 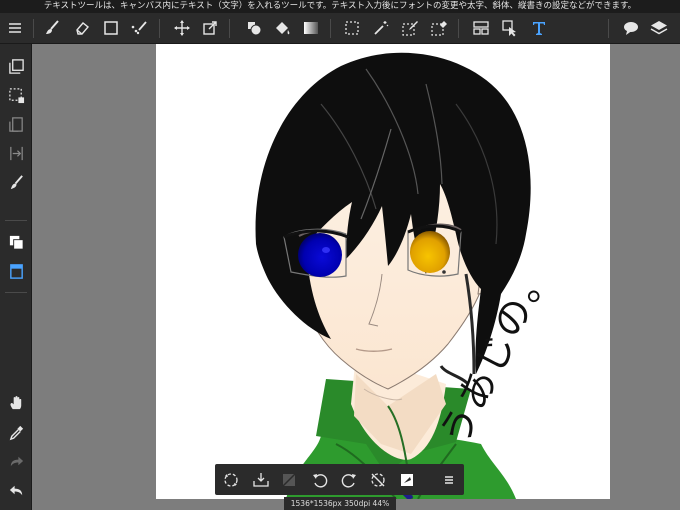 I want to click on clear-icon, so click(x=289, y=480).